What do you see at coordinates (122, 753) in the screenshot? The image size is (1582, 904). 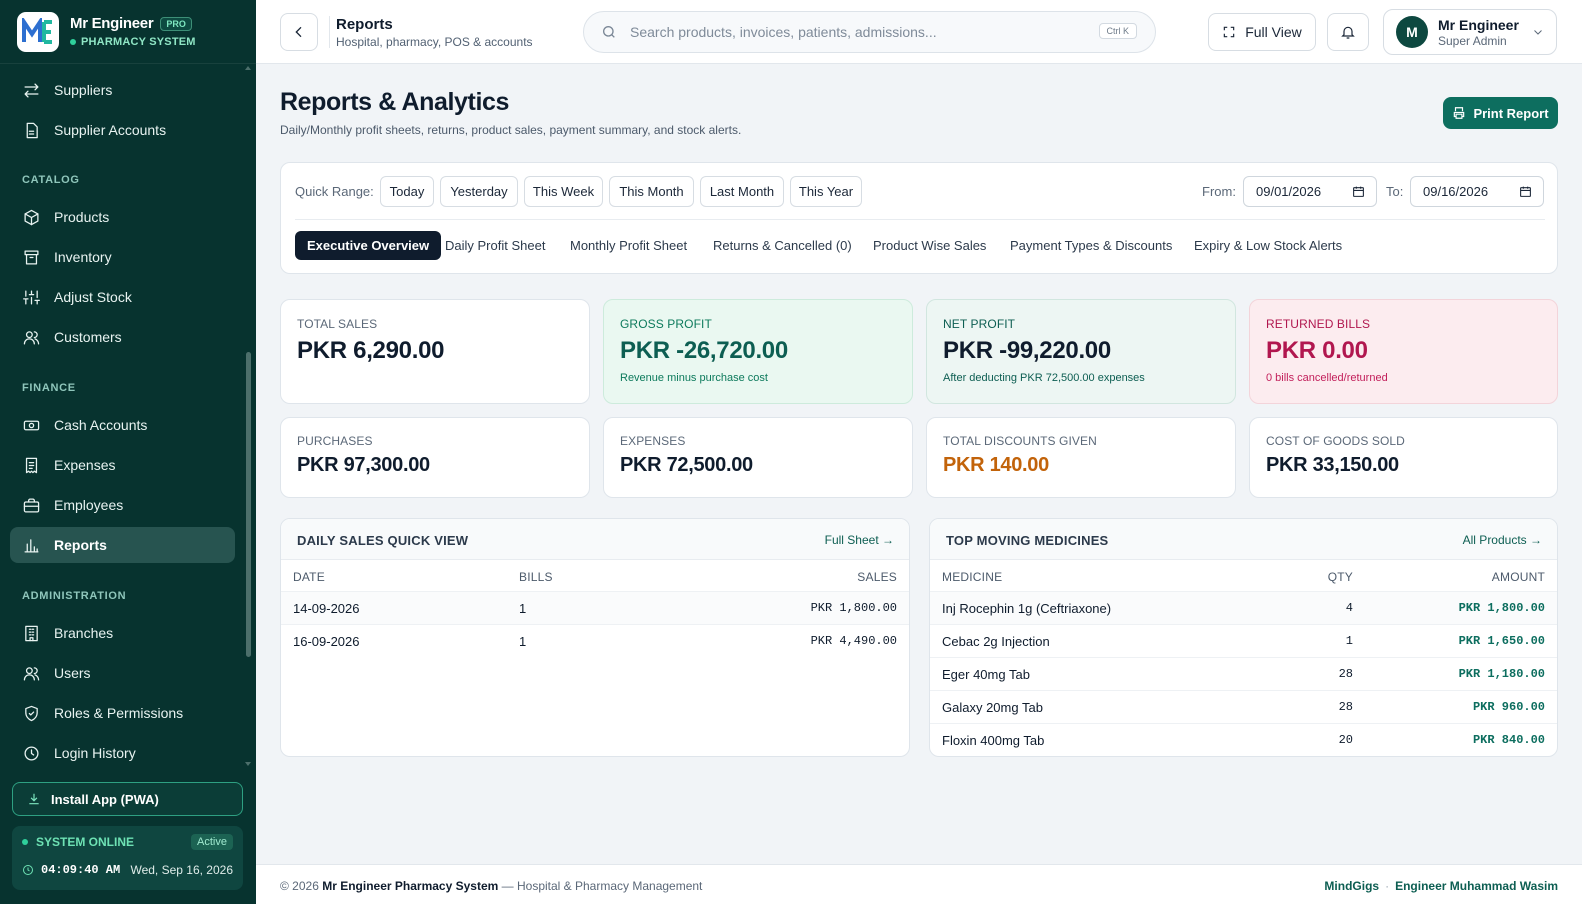 I see `sidebar-item-login-history: Login History` at bounding box center [122, 753].